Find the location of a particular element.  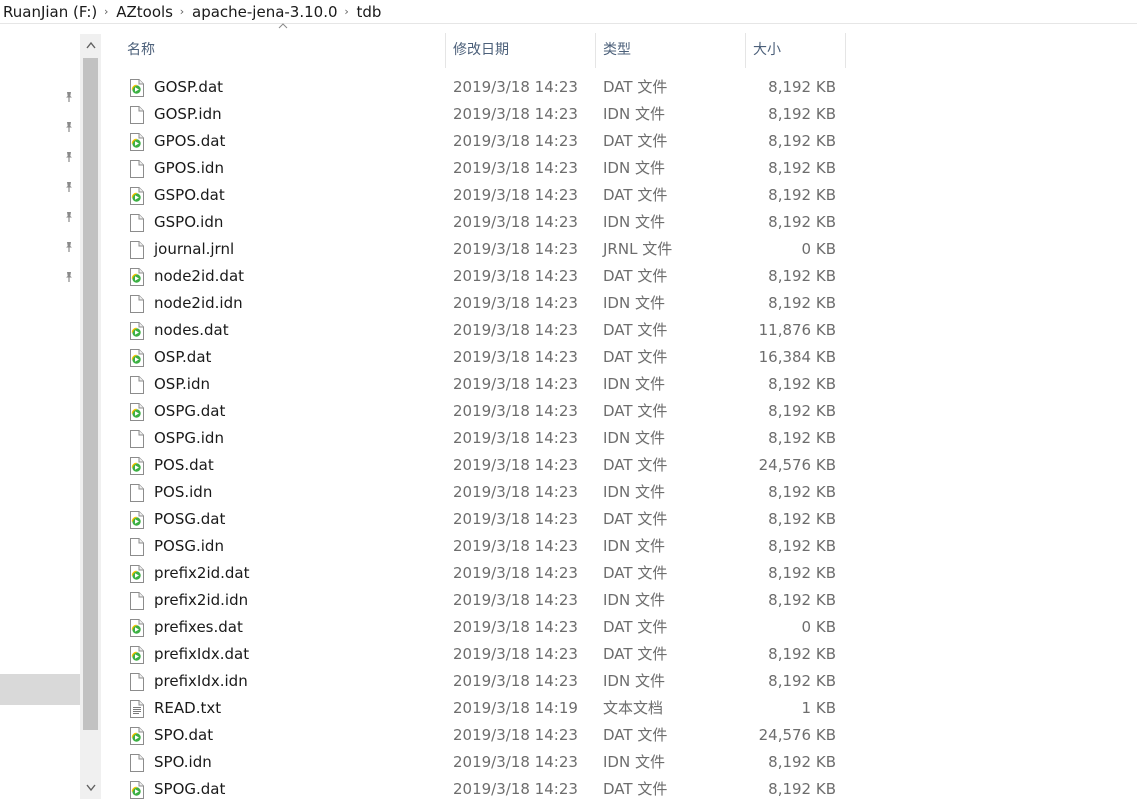

file-size: 1 KB is located at coordinates (818, 708).